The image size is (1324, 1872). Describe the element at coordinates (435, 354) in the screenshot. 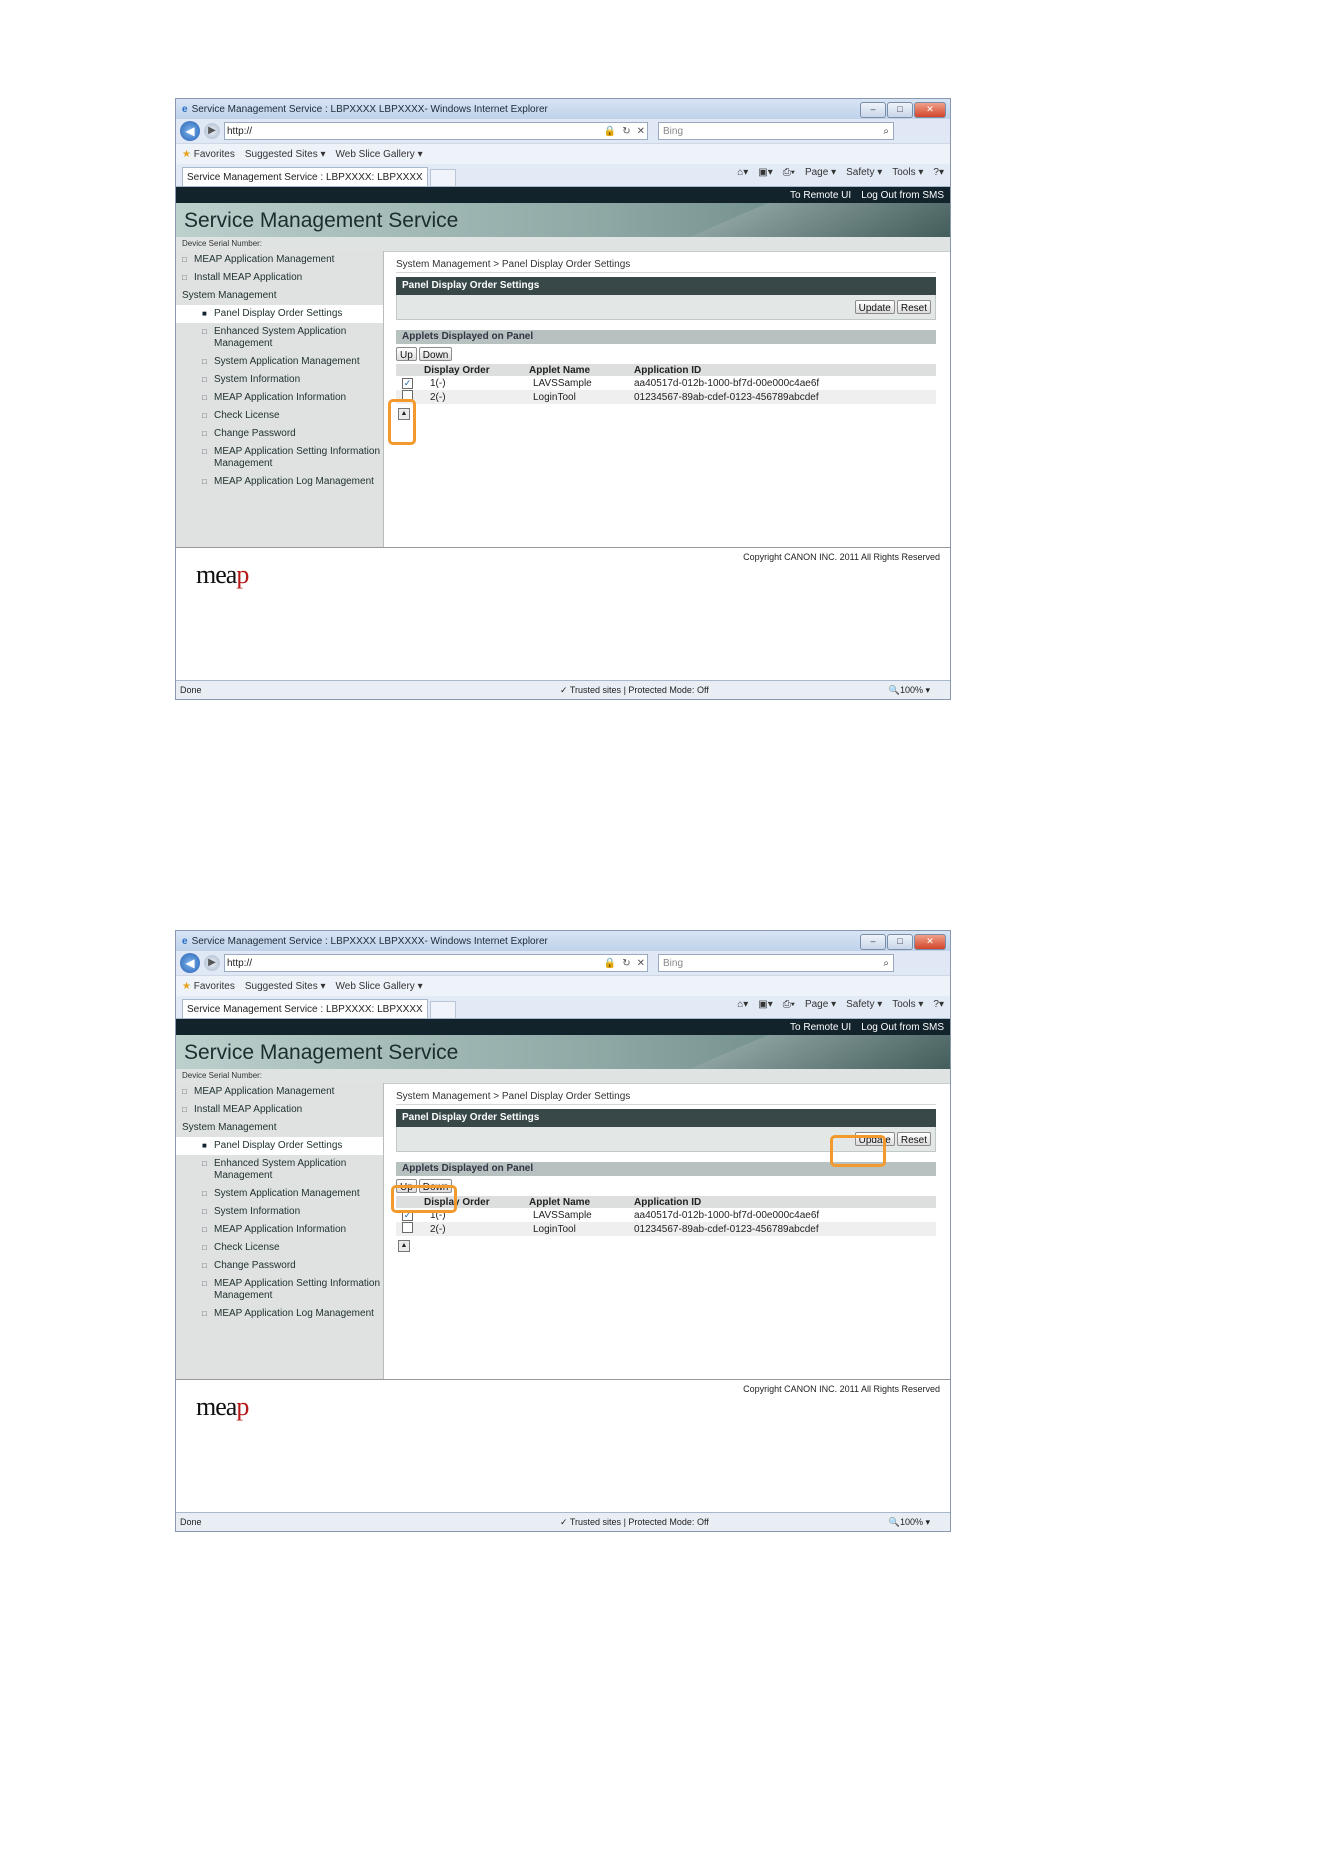

I see `down-button: Down` at that location.